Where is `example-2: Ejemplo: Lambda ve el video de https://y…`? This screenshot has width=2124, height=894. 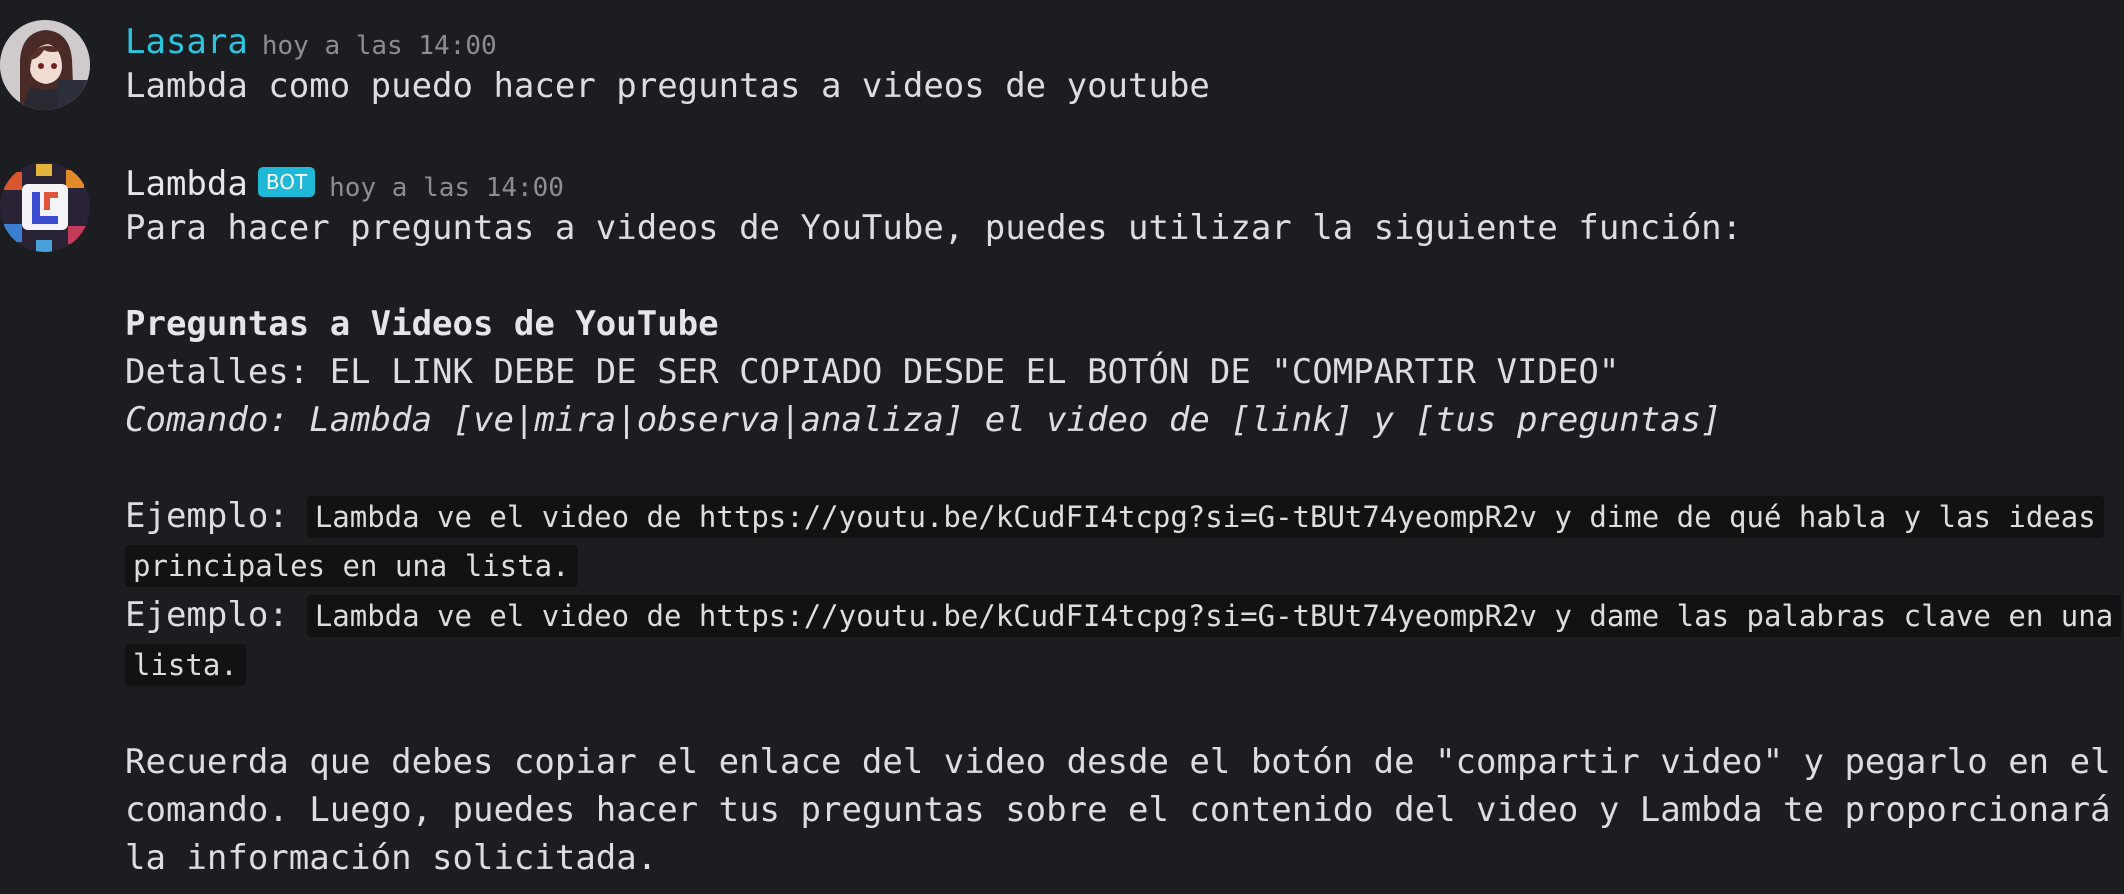 example-2: Ejemplo: Lambda ve el video de https://y… is located at coordinates (1123, 640).